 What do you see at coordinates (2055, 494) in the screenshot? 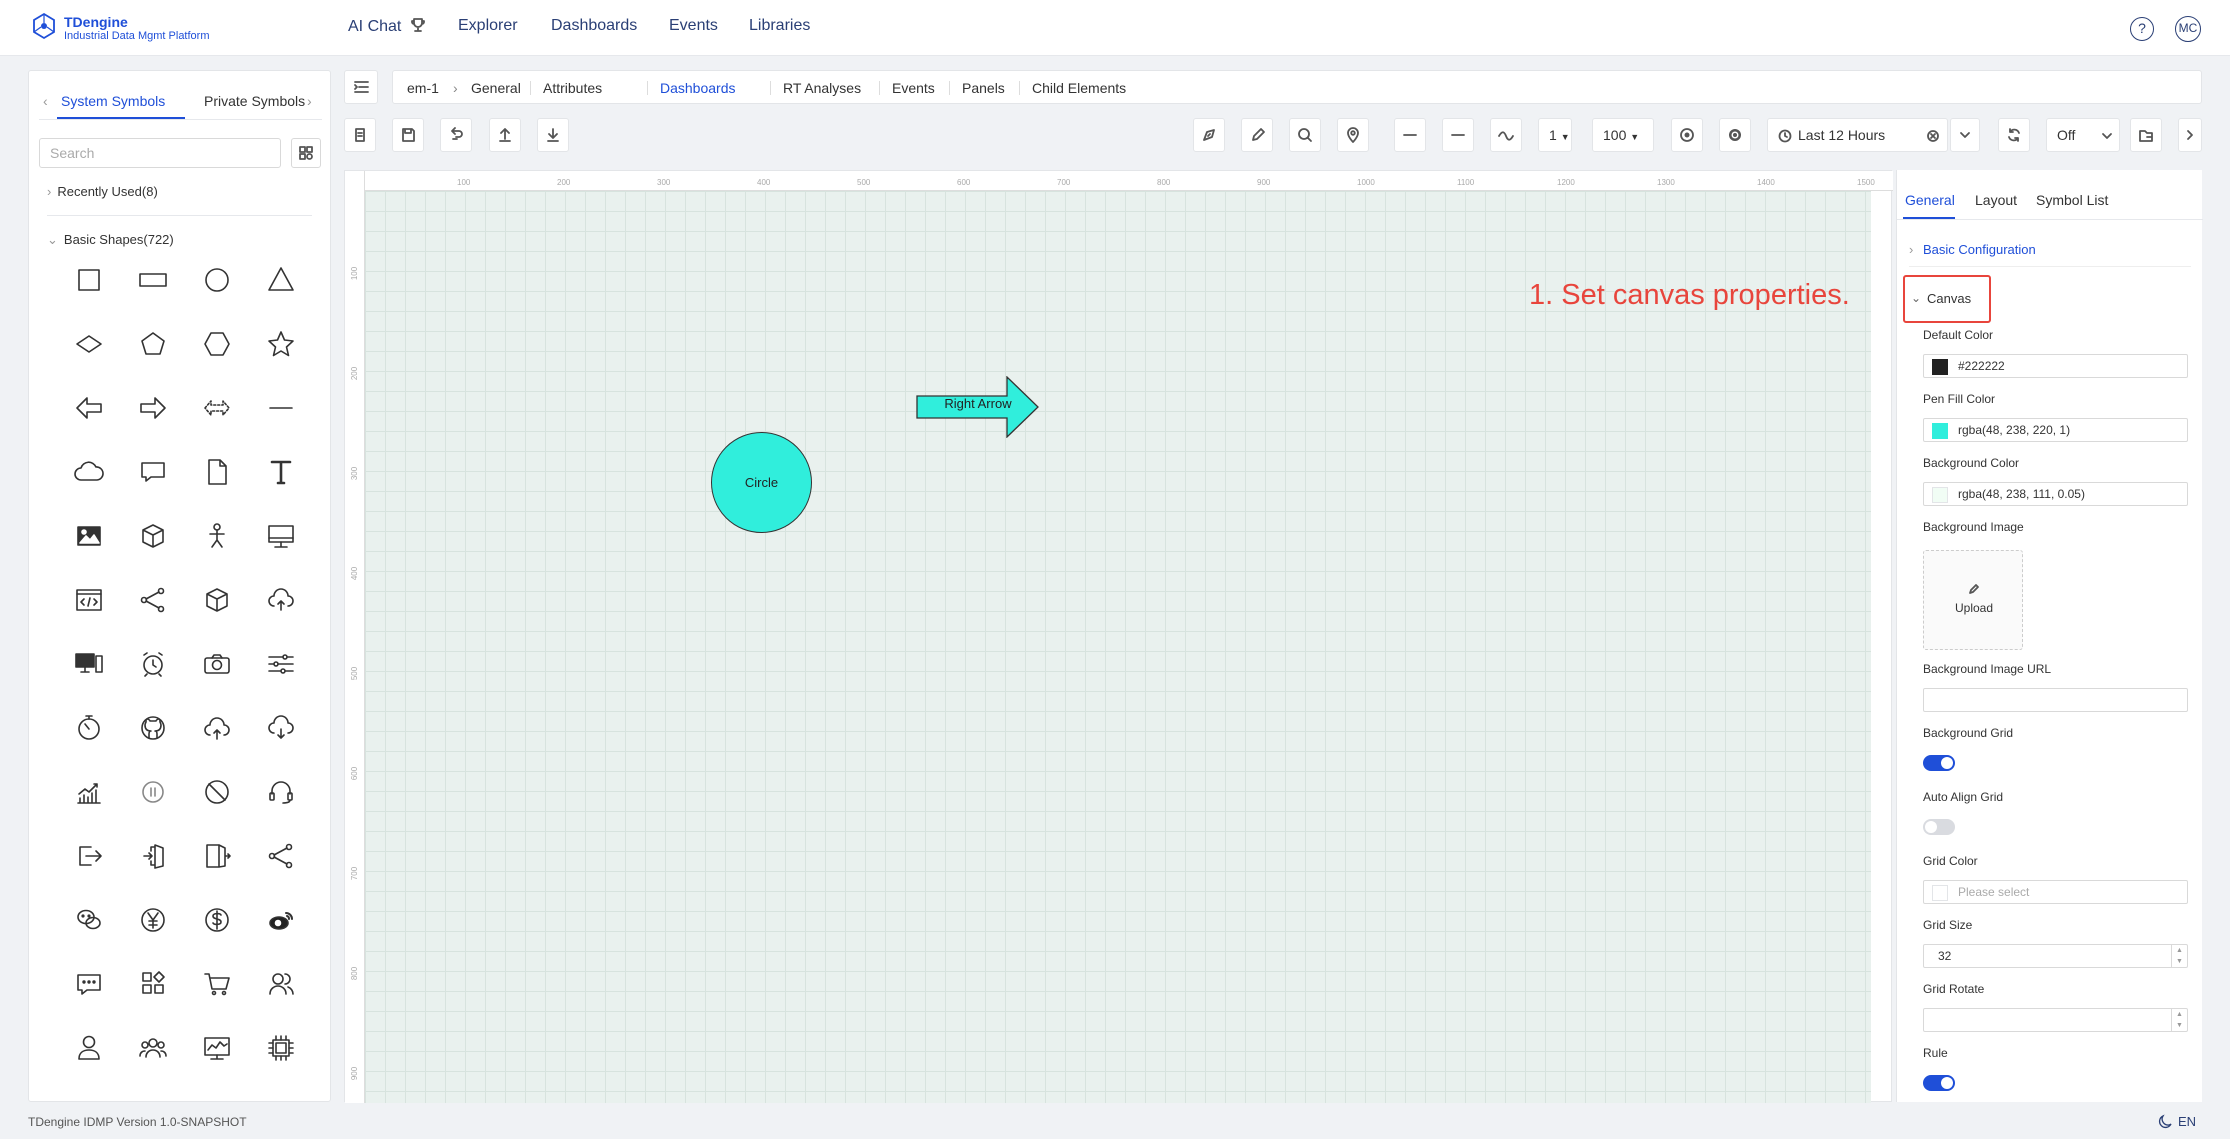
I see `background-color-picker: rgba(48, 238, 111, 0.05)` at bounding box center [2055, 494].